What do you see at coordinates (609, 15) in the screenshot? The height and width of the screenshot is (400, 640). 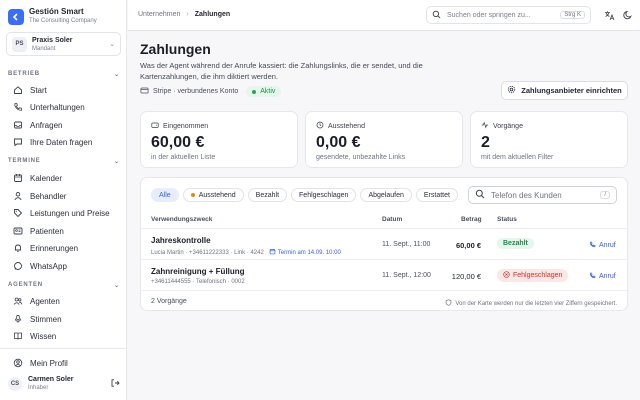 I see `translate-icon` at bounding box center [609, 15].